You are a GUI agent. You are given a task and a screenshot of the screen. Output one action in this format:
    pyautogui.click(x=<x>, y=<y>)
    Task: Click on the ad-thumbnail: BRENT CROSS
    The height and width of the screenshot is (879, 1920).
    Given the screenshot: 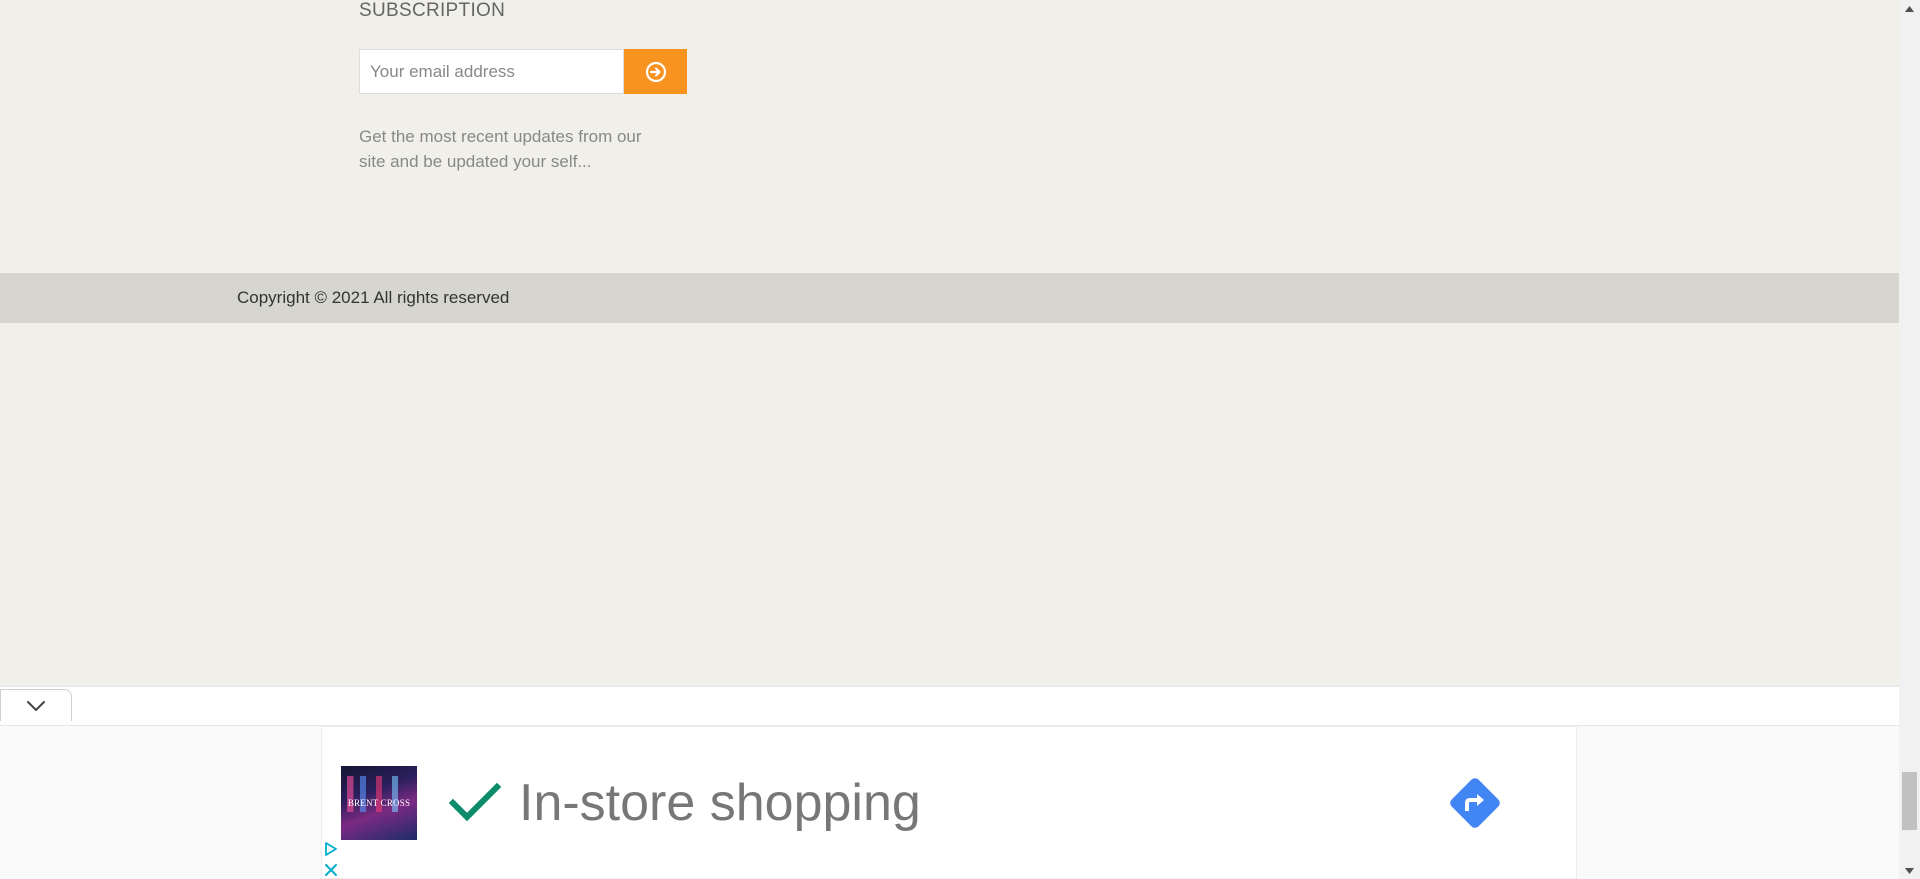 What is the action you would take?
    pyautogui.click(x=379, y=803)
    